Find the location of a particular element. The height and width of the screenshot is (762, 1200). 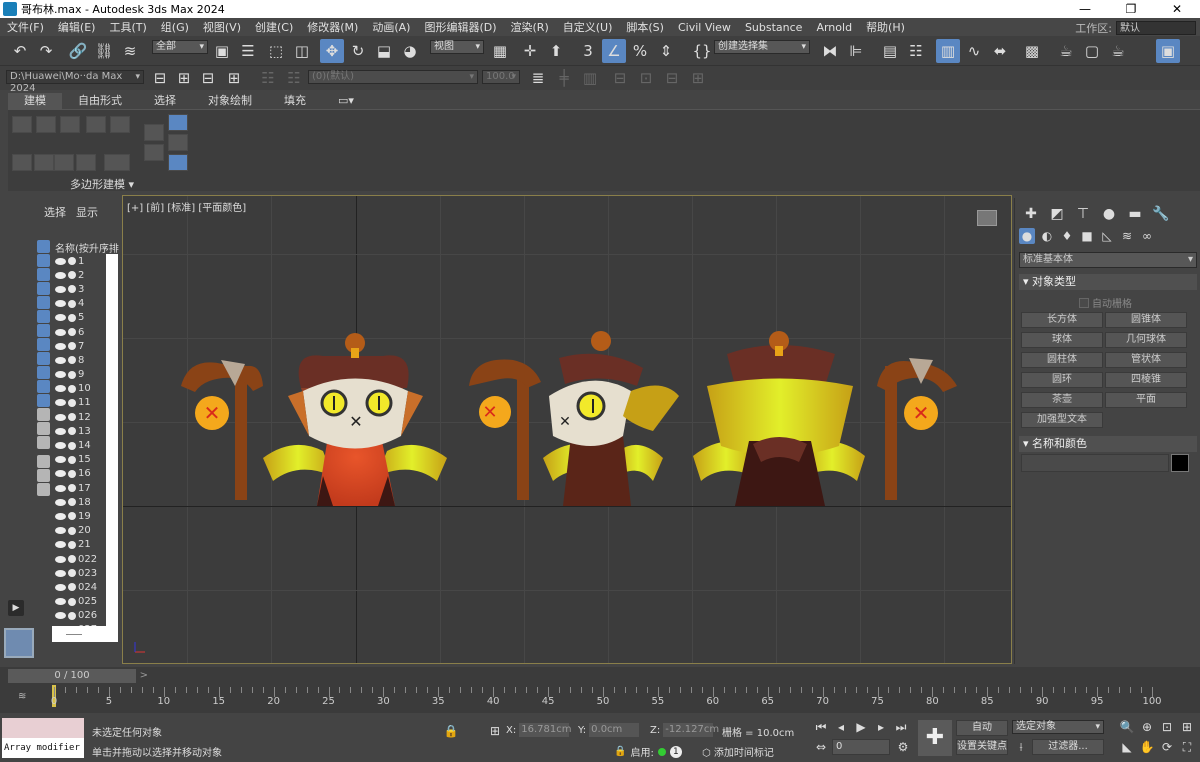

primitive-category-dropdown: 标准基本体 is located at coordinates (1108, 260).